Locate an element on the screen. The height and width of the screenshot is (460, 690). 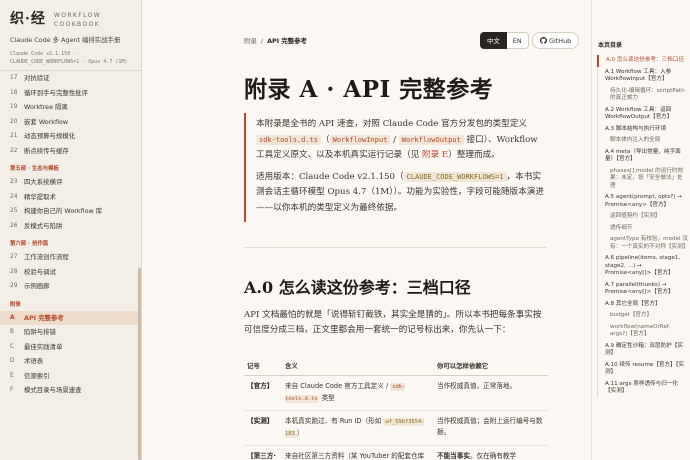
nav-item-ch20: 20 嵌套 Workflow is located at coordinates (70, 122).